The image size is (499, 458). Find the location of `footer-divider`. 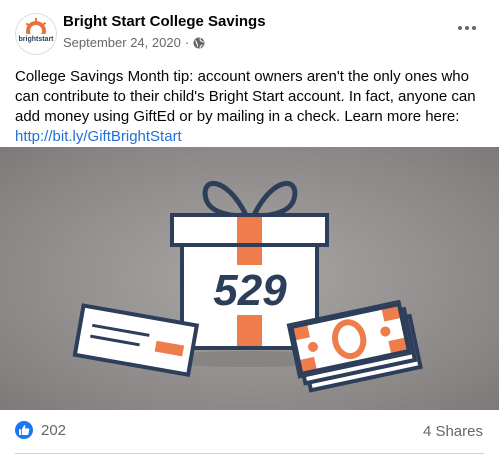

footer-divider is located at coordinates (249, 453).